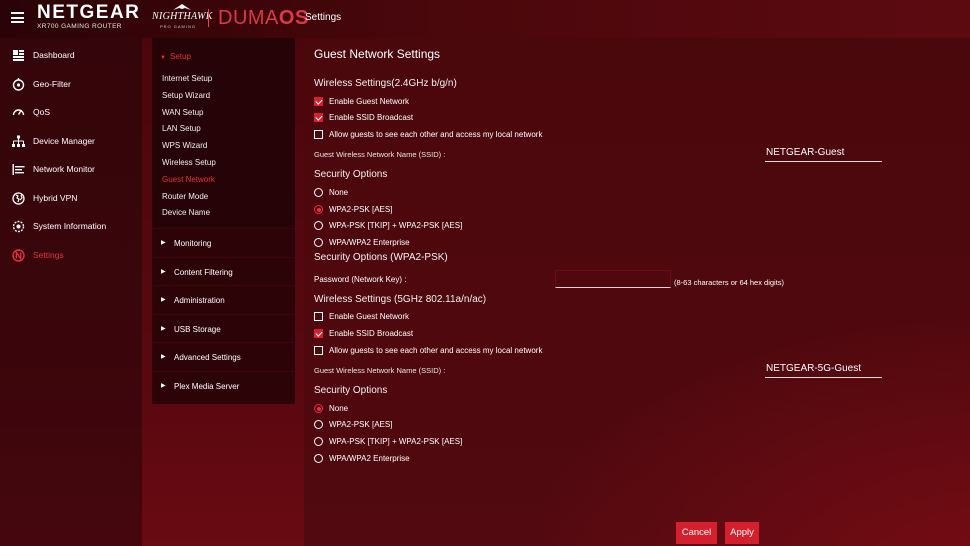  What do you see at coordinates (203, 272) in the screenshot?
I see `group-label: Content Filtering` at bounding box center [203, 272].